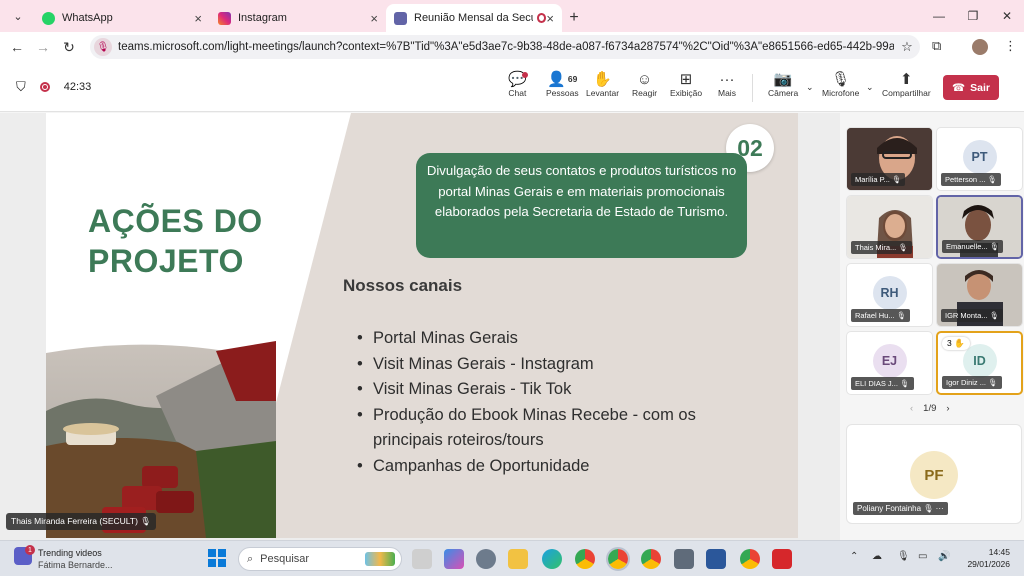  Describe the element at coordinates (400, 18) in the screenshot. I see `teams-icon` at that location.